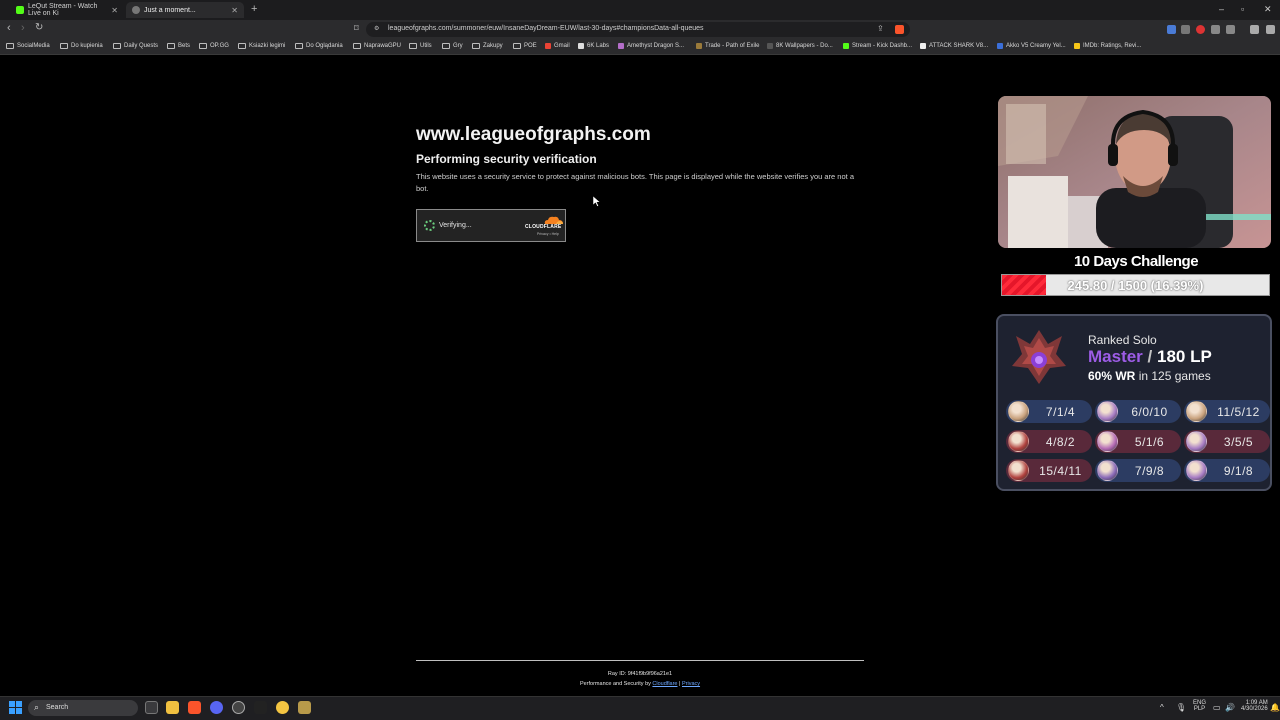  What do you see at coordinates (216, 707) in the screenshot?
I see `discord-icon` at bounding box center [216, 707].